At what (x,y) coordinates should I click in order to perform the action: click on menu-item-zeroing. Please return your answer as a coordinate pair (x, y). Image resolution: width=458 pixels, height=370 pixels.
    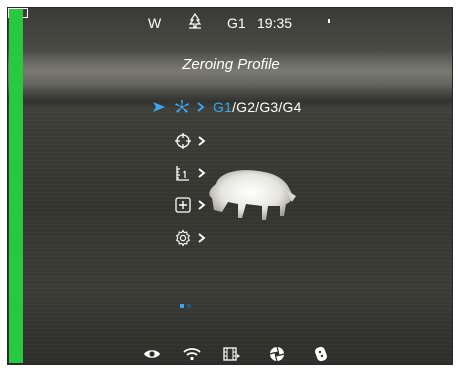
    Looking at the image, I should click on (191, 141).